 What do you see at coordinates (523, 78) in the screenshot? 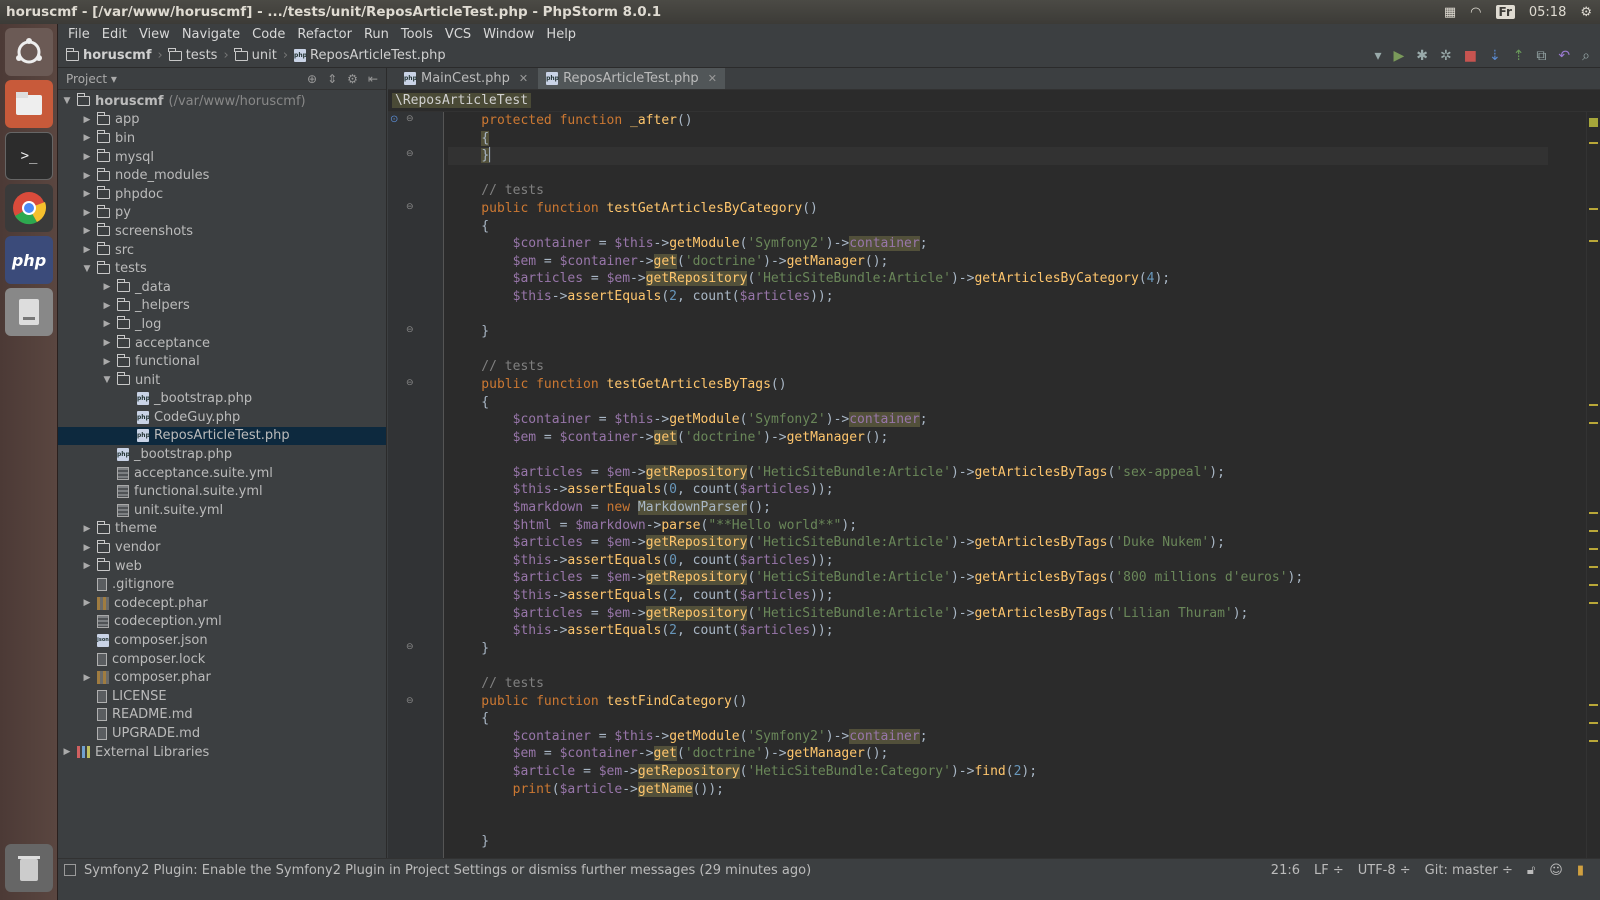
I see `close-tab-icon: ✕` at bounding box center [523, 78].